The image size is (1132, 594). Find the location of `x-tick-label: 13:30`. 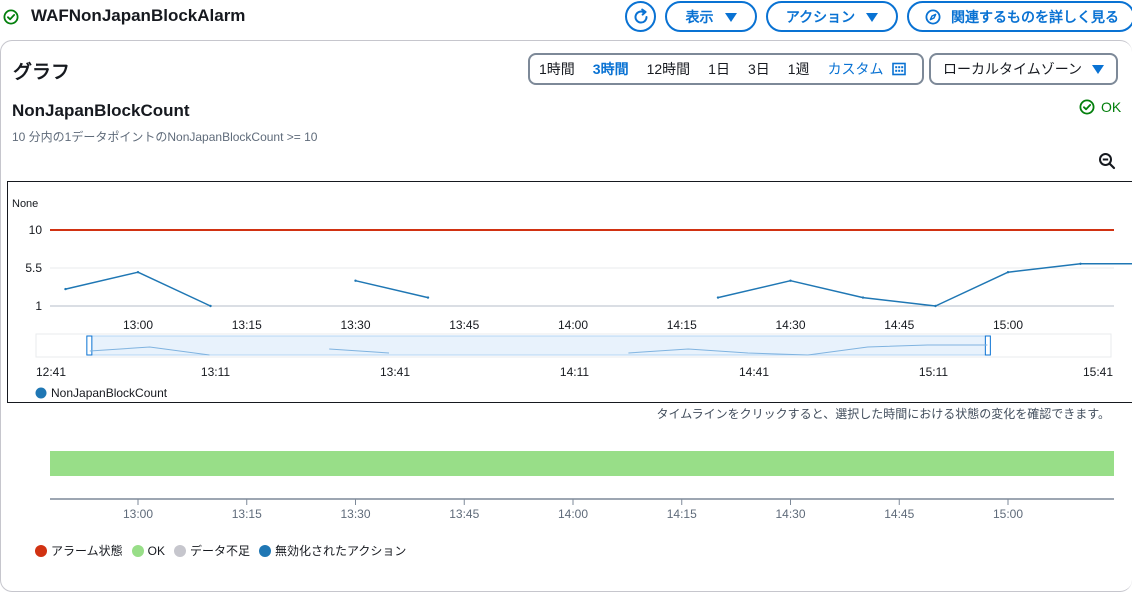

x-tick-label: 13:30 is located at coordinates (355, 325).